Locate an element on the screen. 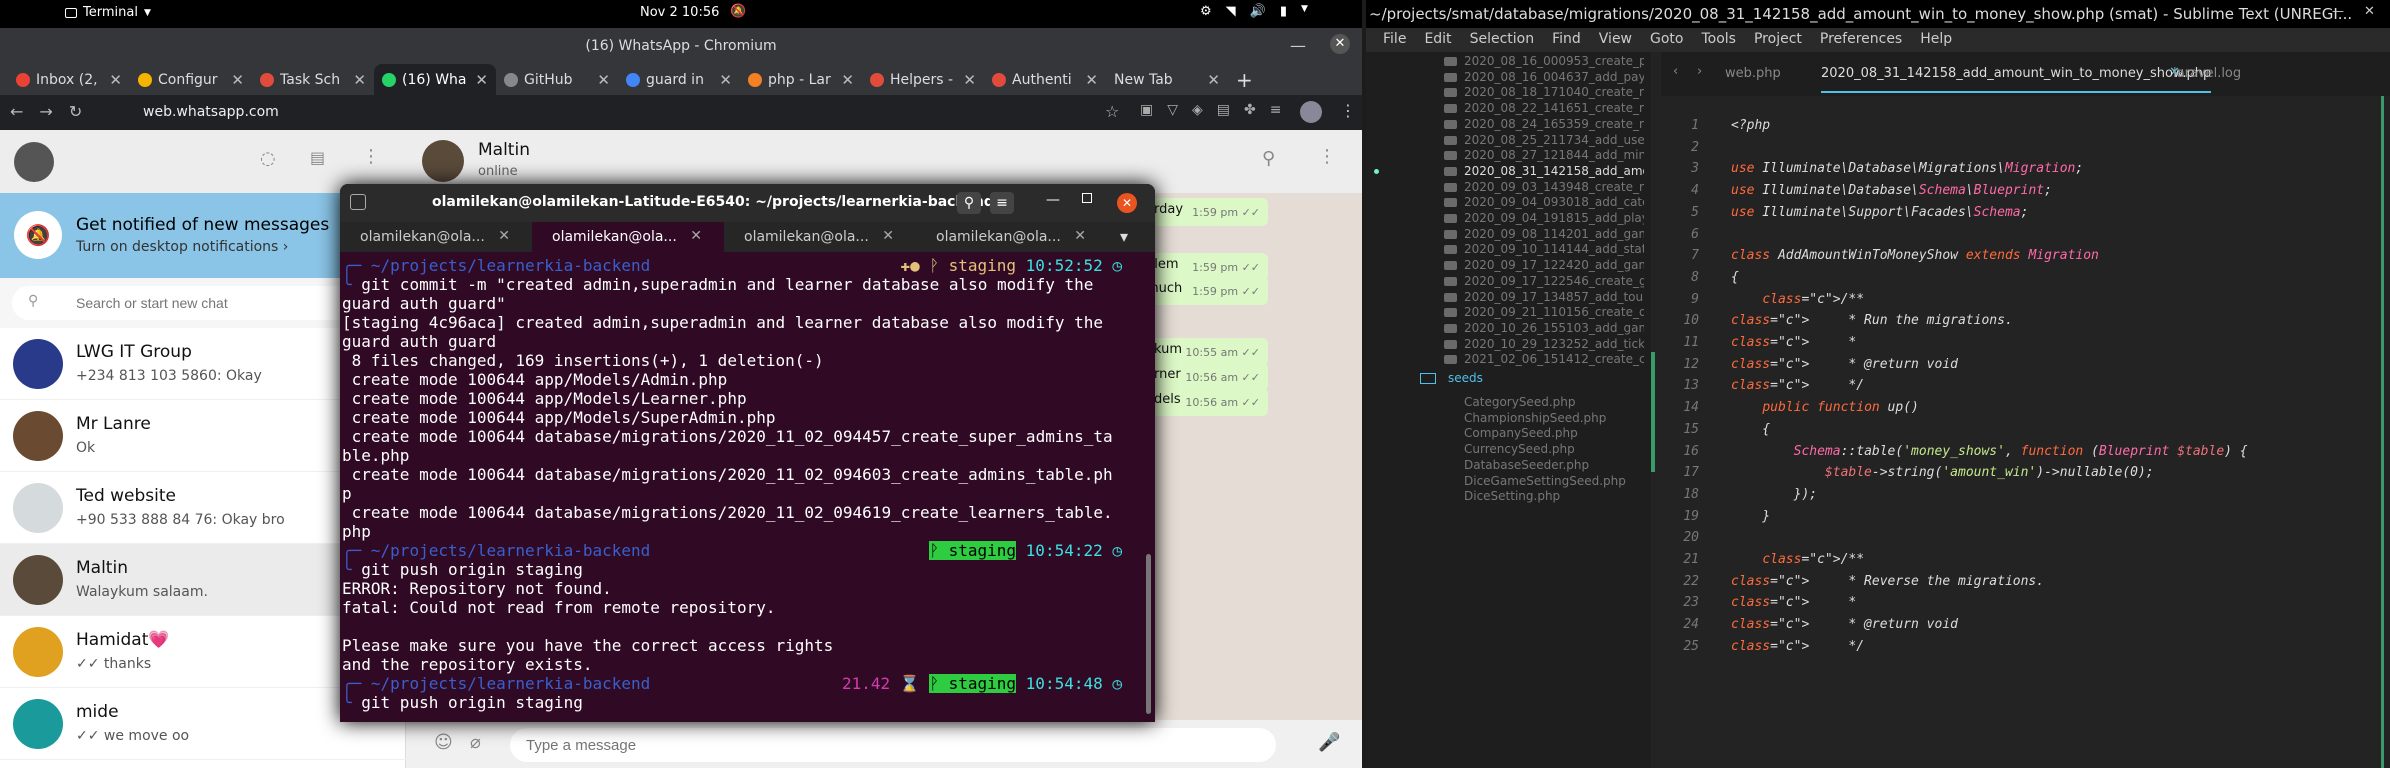  new-chat-icon: ▤ is located at coordinates (317, 157).